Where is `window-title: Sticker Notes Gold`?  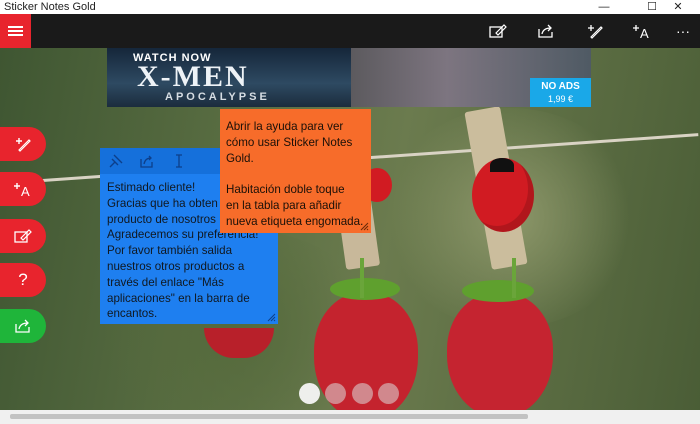 window-title: Sticker Notes Gold is located at coordinates (50, 7).